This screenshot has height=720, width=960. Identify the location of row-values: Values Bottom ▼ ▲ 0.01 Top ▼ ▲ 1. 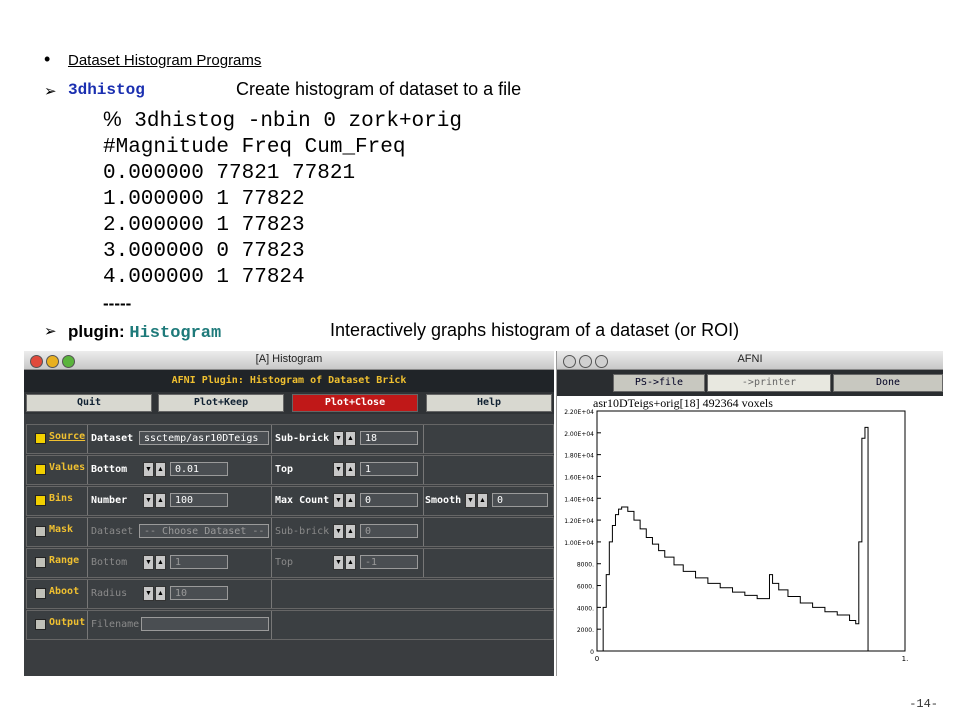
(290, 470).